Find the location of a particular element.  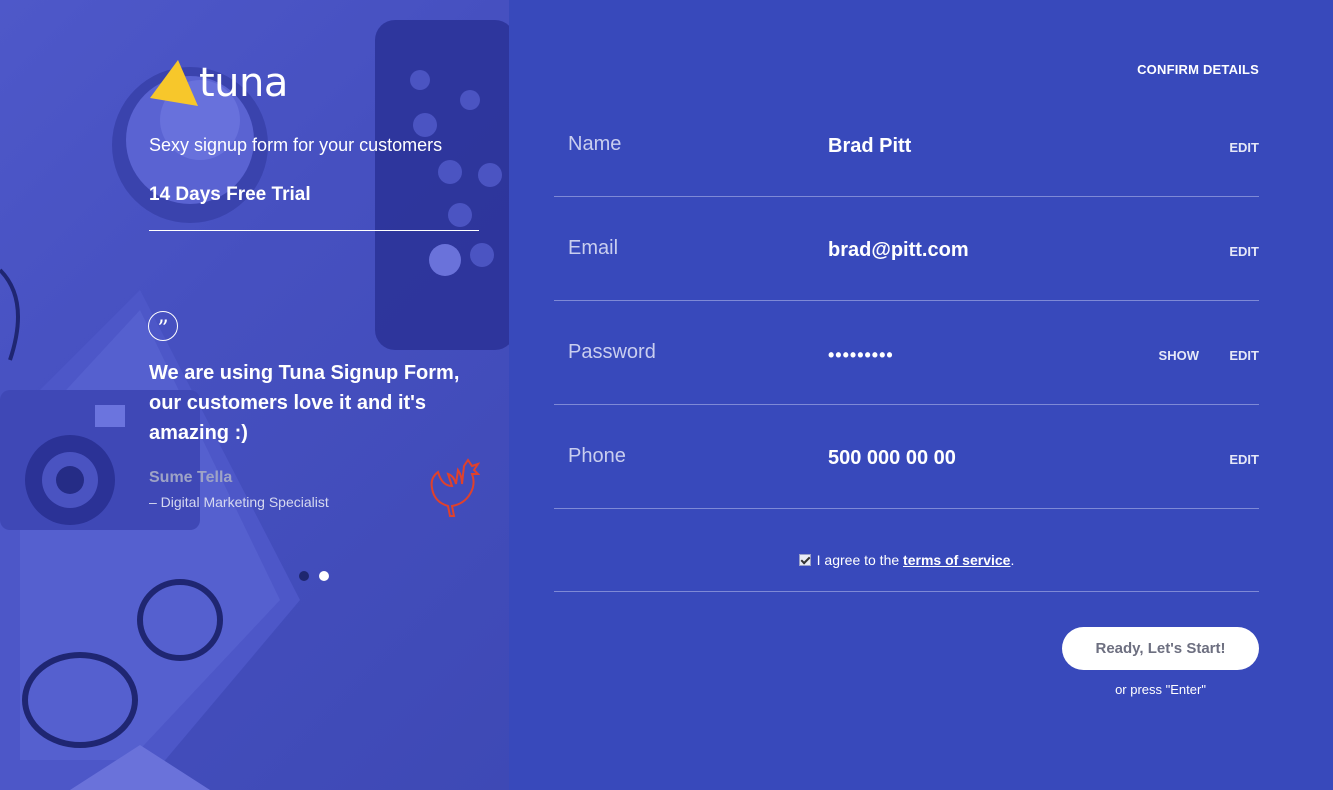

field-row-phone: Phone 500 000 00 00 EDIT is located at coordinates (906, 457).